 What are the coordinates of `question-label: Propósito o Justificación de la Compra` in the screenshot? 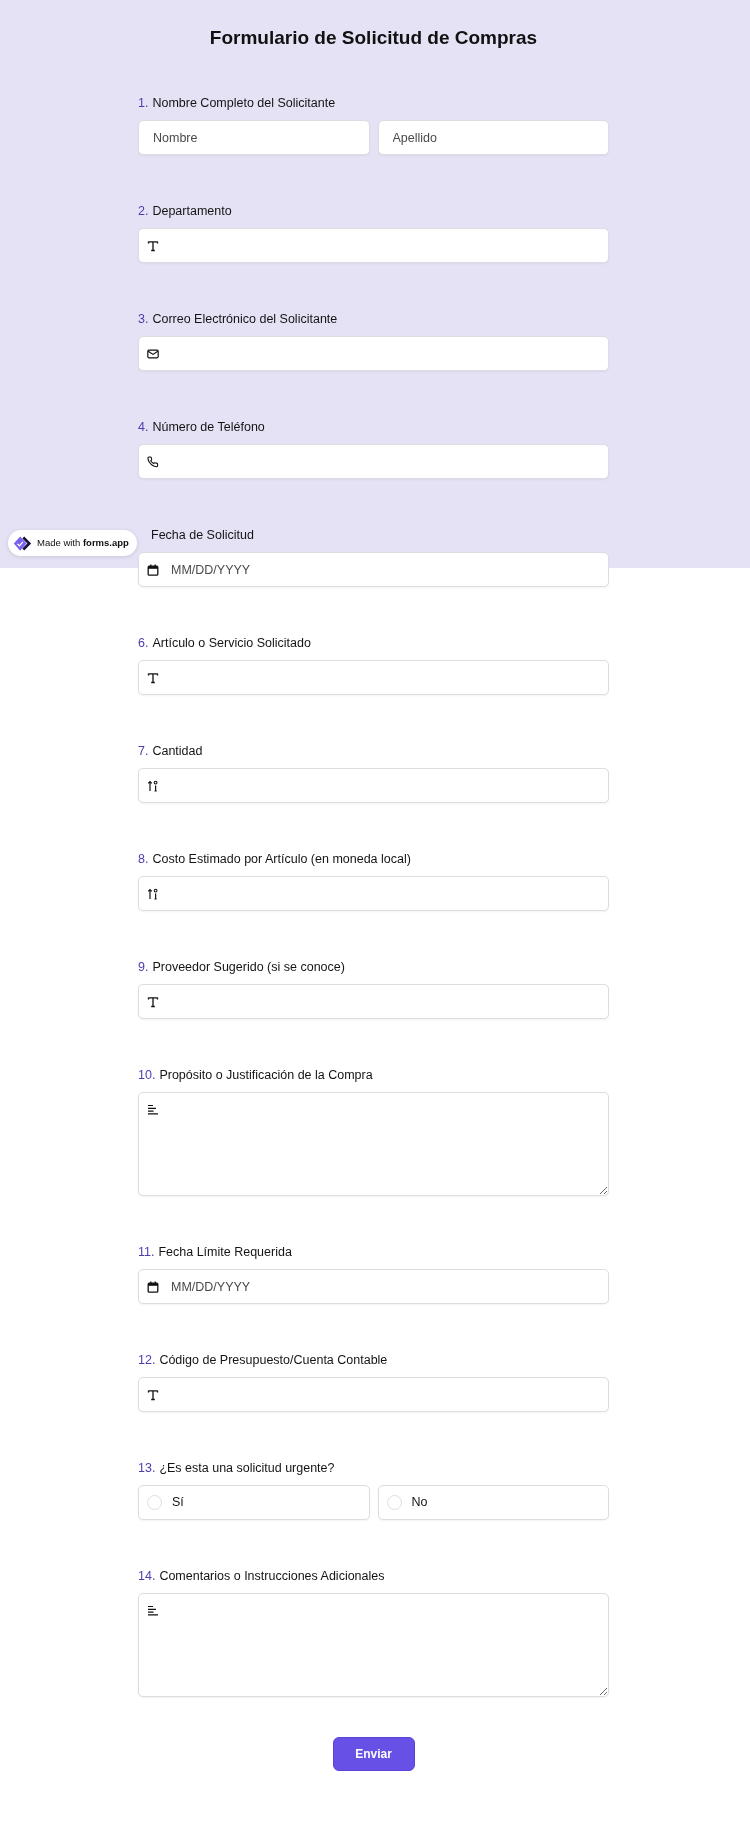 It's located at (266, 1075).